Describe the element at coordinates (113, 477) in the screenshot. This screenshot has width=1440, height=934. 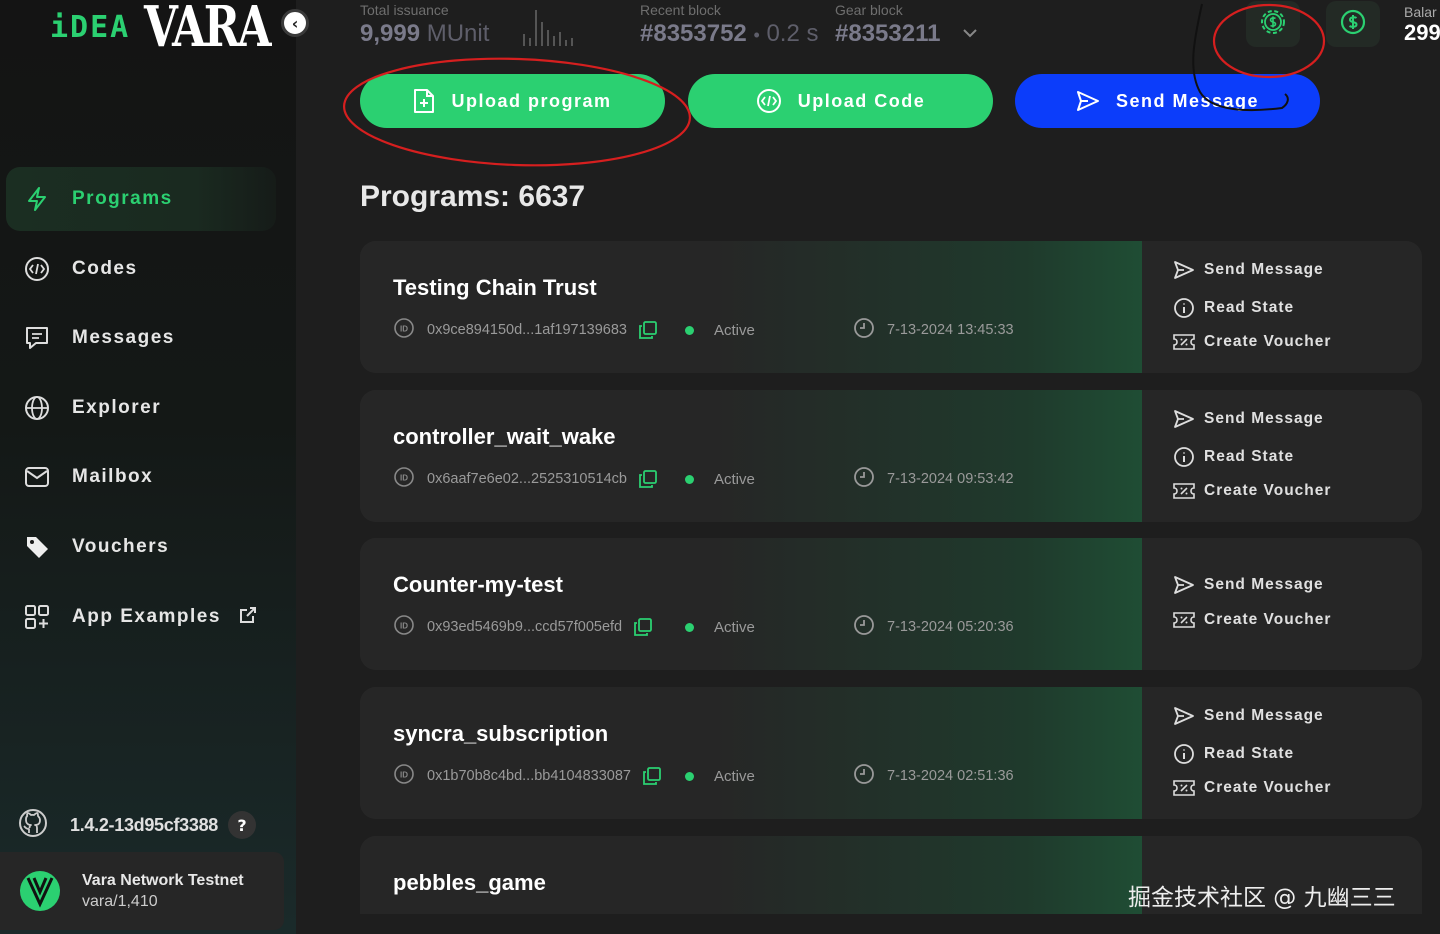
I see `sidebar-item-label: Mailbox` at that location.